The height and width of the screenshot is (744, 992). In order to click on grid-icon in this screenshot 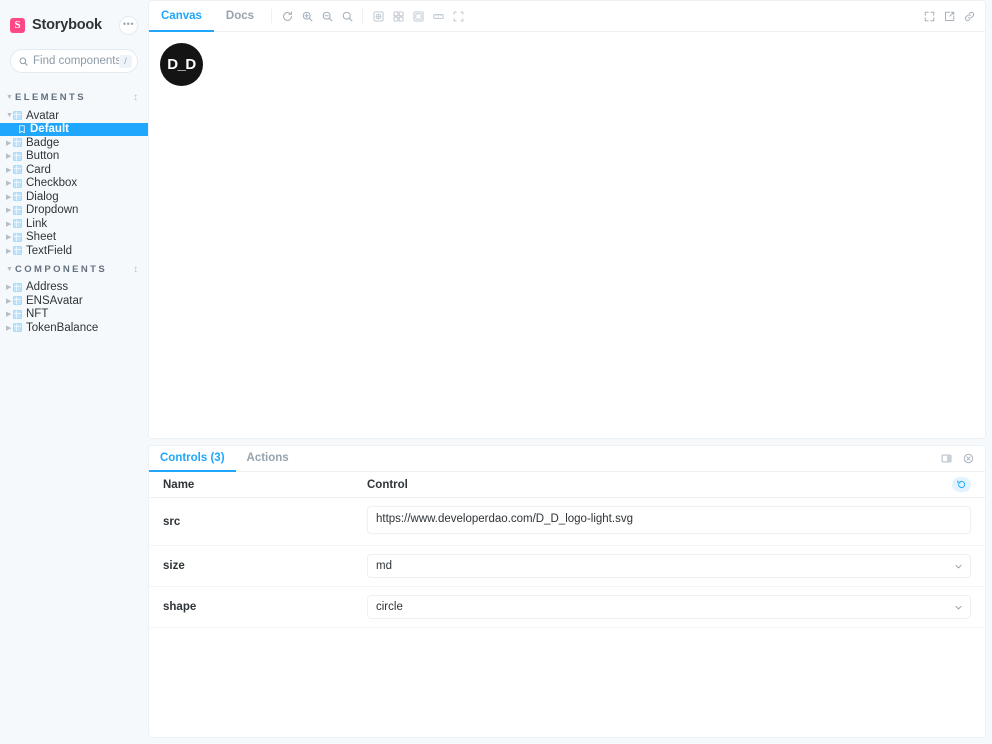, I will do `click(398, 16)`.